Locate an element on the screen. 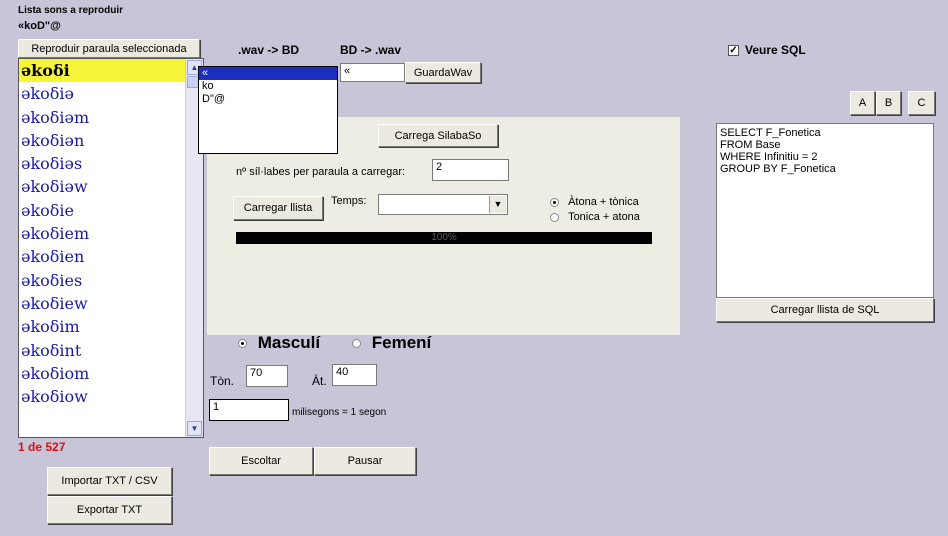 The height and width of the screenshot is (536, 948). voice-option-label: Femení is located at coordinates (401, 342).